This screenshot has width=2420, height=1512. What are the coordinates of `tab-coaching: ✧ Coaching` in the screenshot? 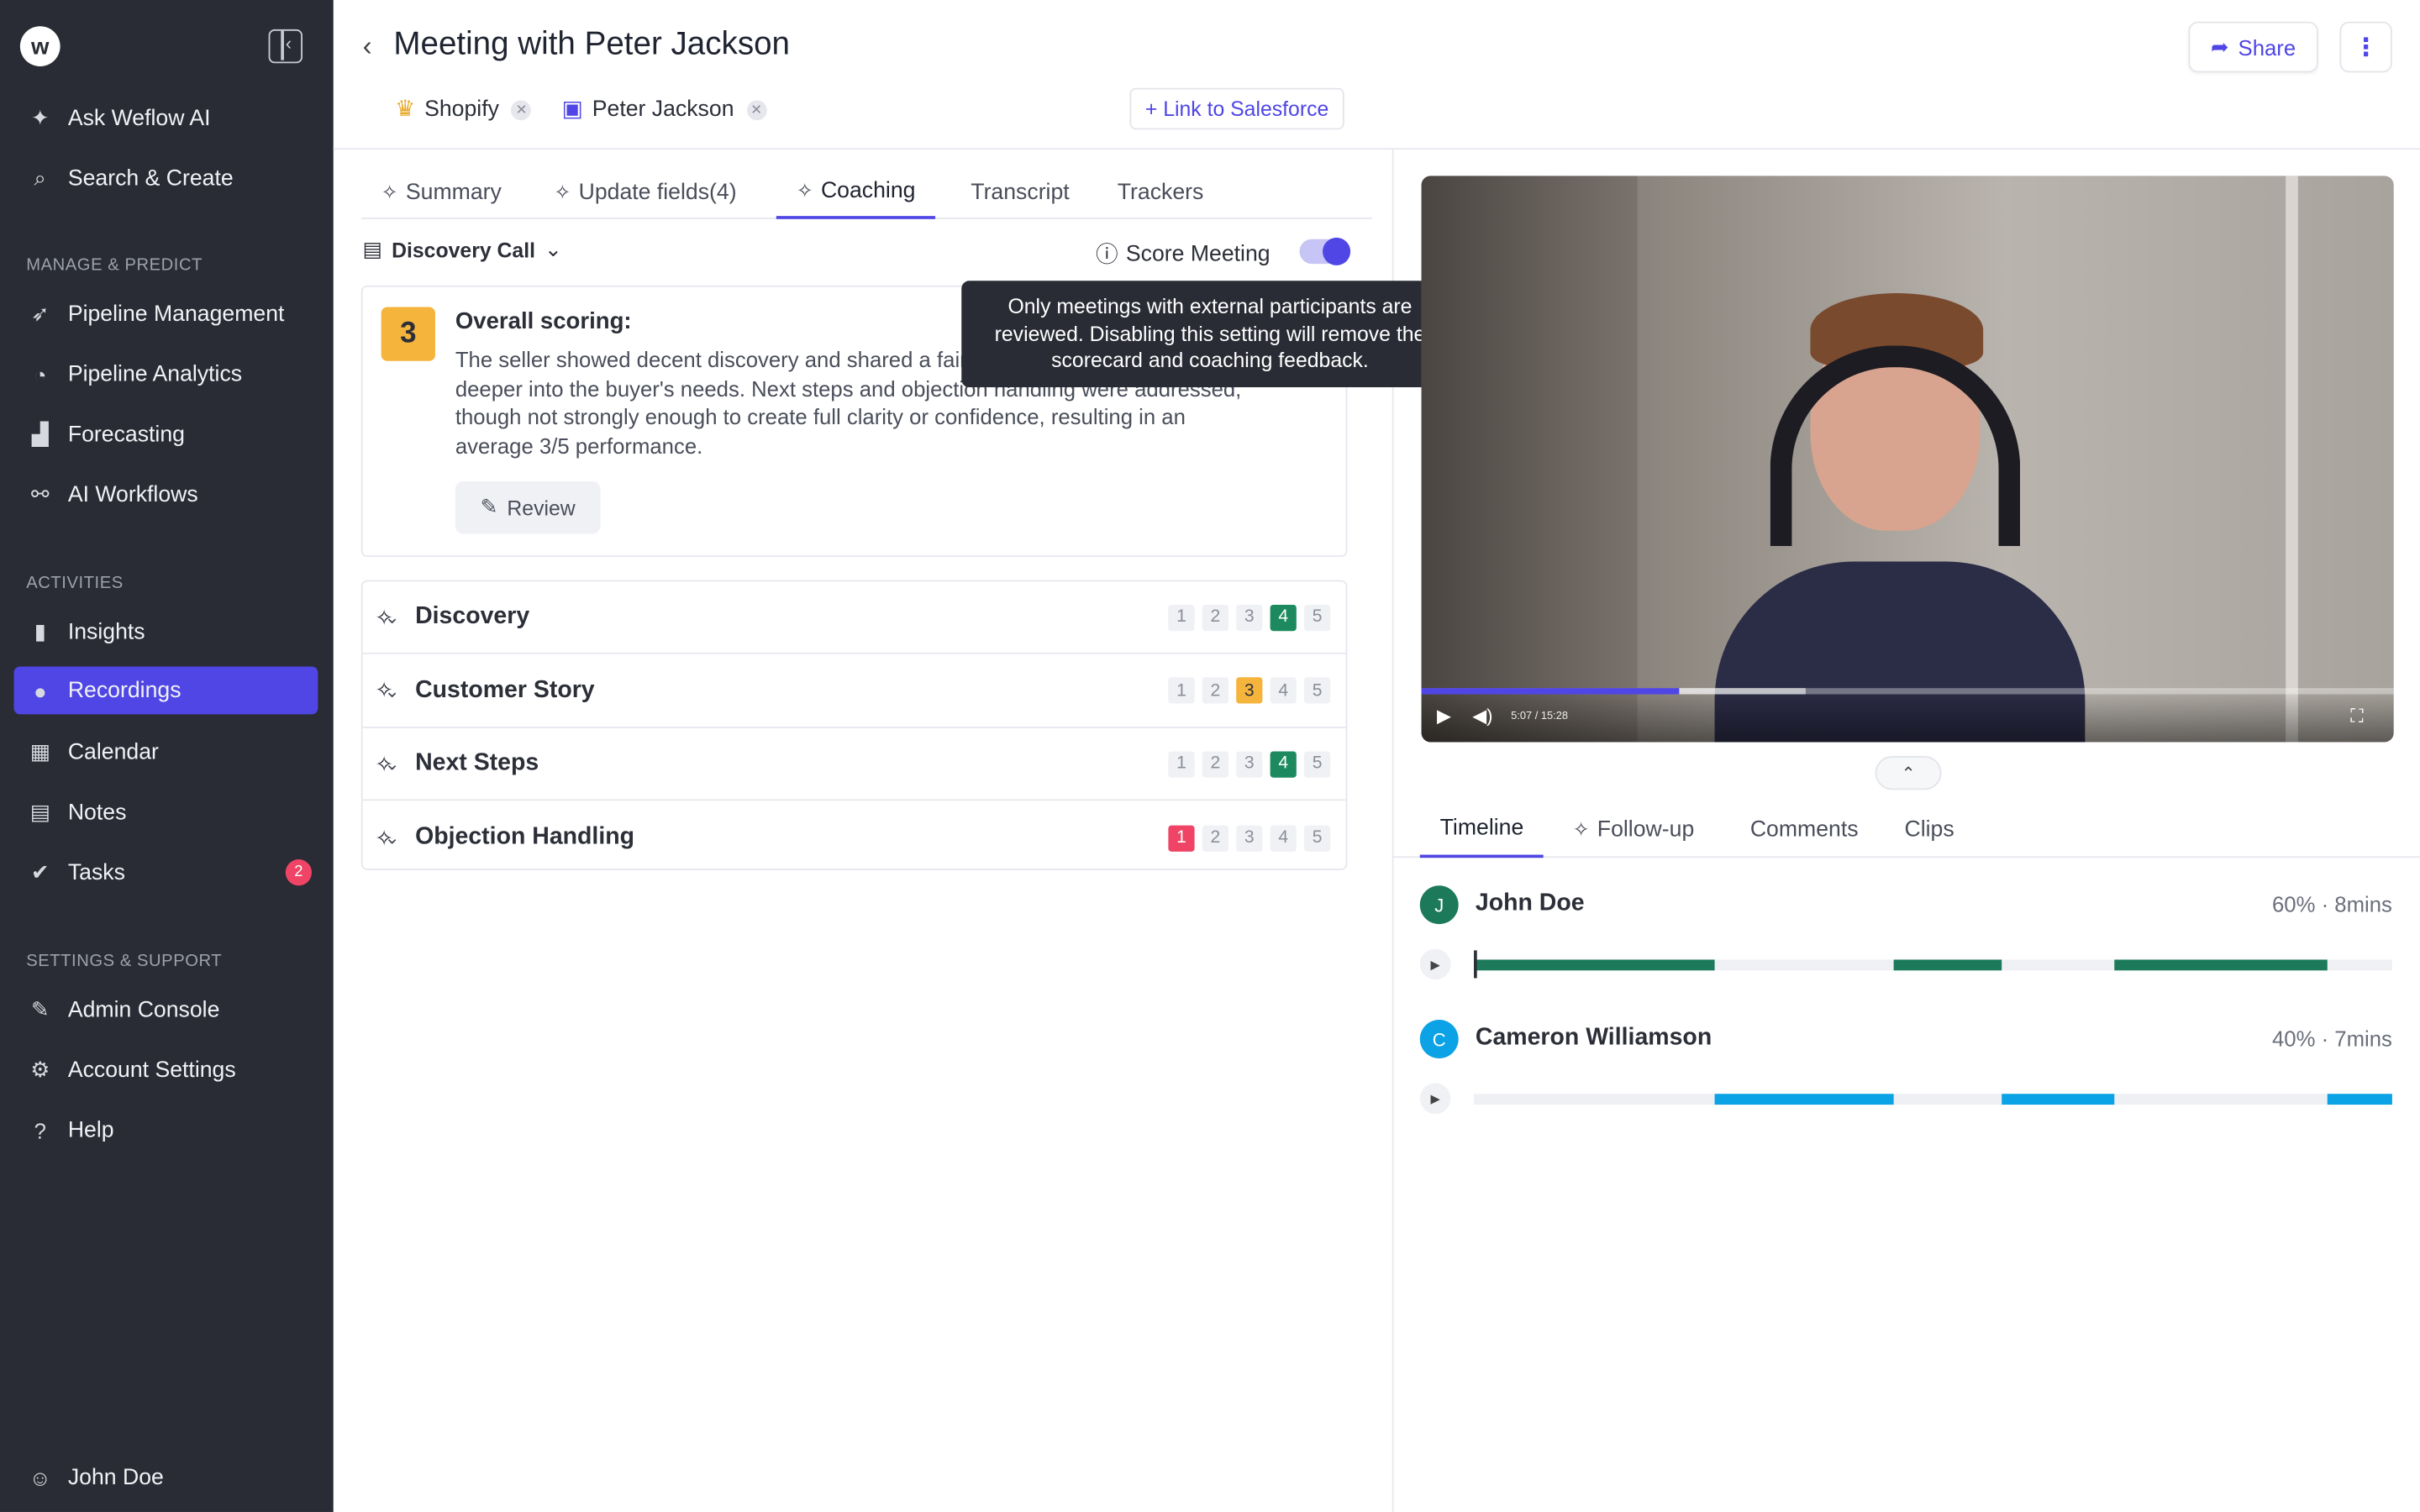 It's located at (856, 192).